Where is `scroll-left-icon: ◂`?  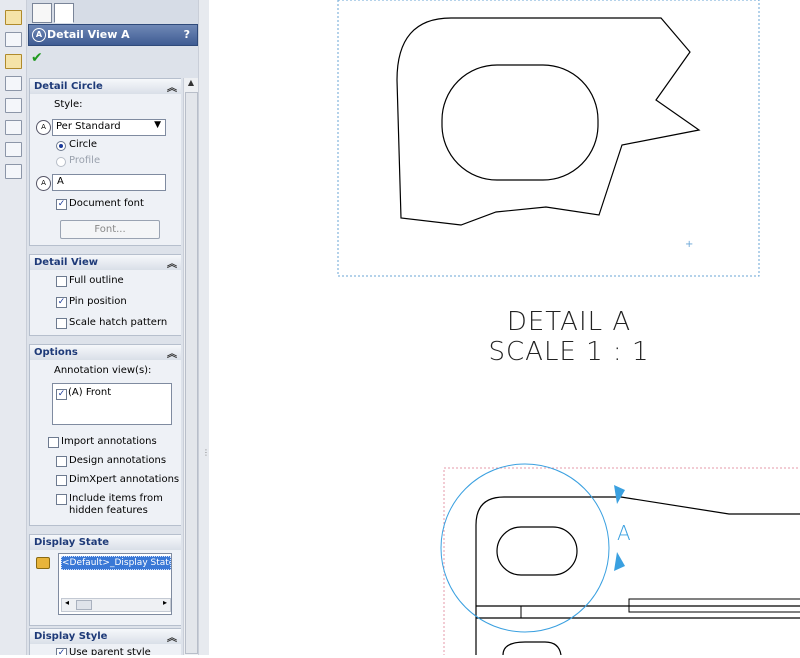
scroll-left-icon: ◂ is located at coordinates (67, 602).